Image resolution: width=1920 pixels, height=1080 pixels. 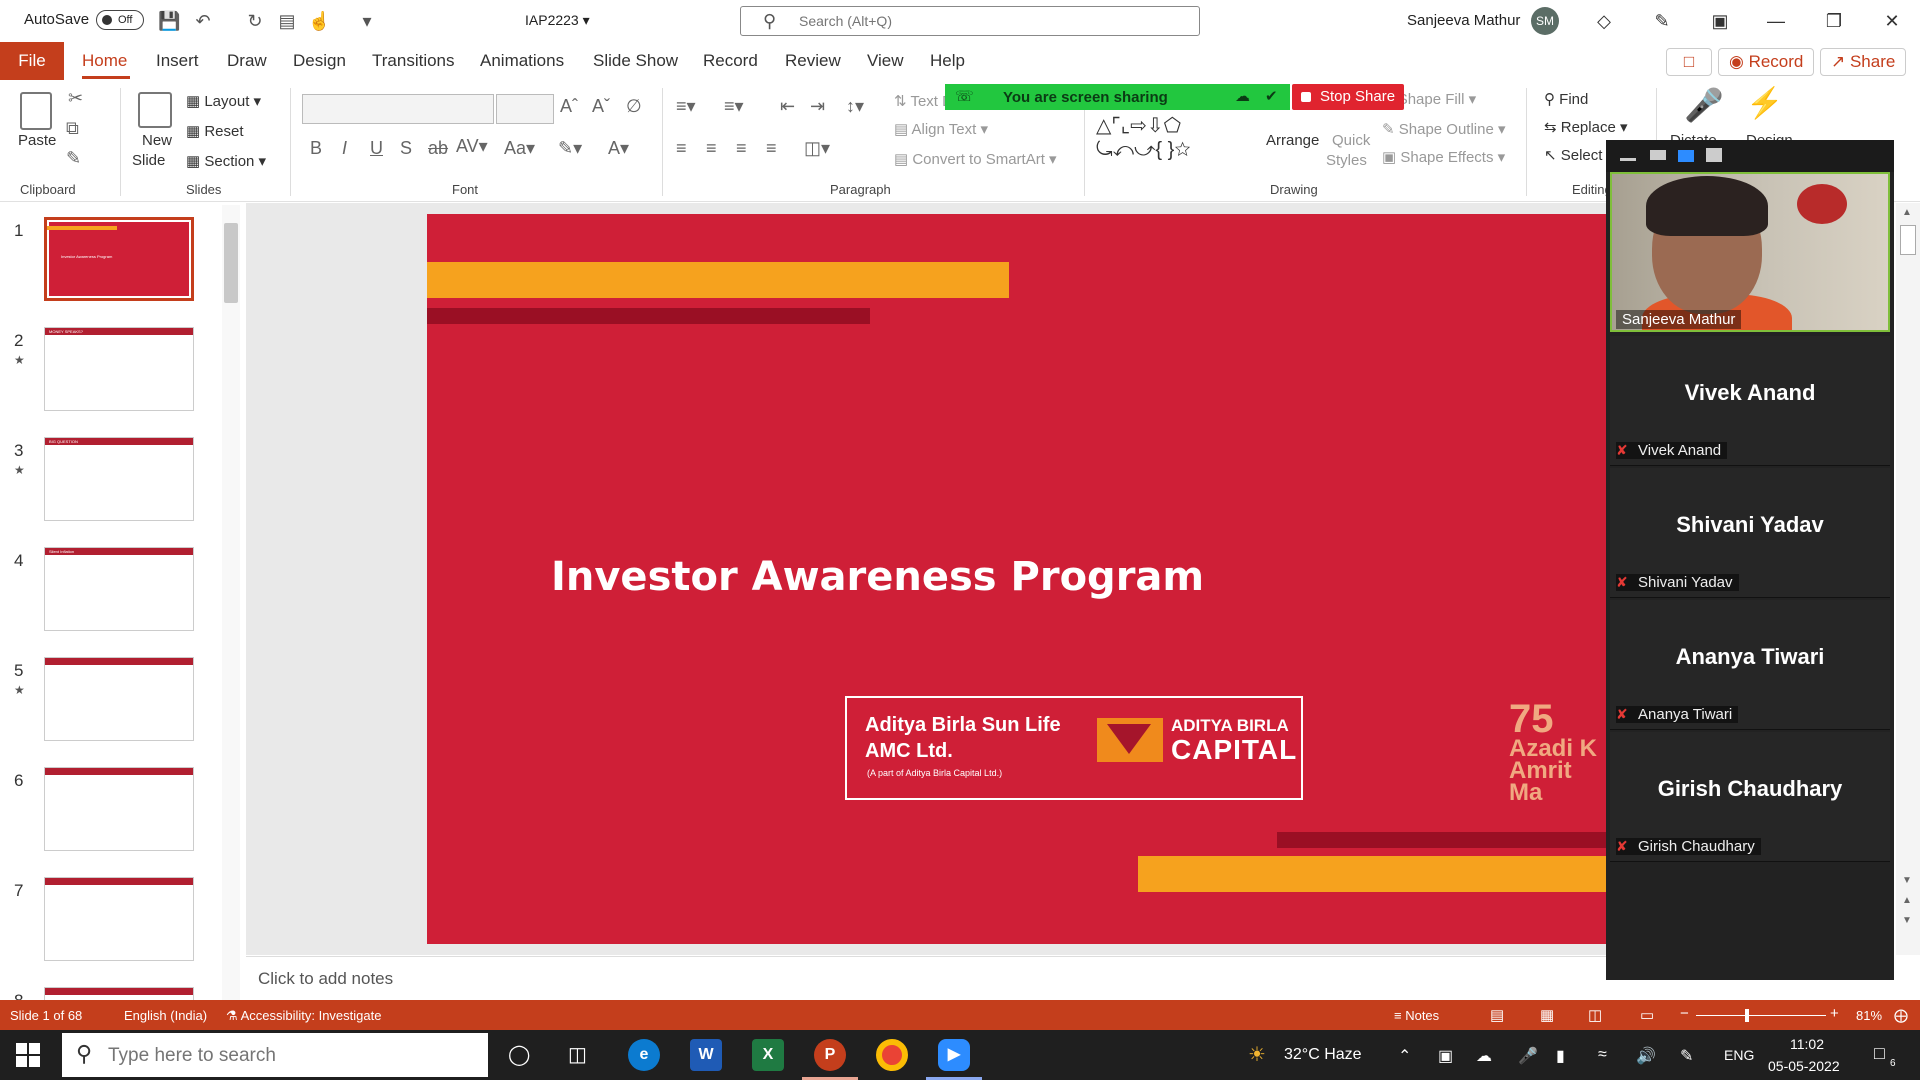 What do you see at coordinates (681, 148) in the screenshot?
I see `align-left-icon: ≡` at bounding box center [681, 148].